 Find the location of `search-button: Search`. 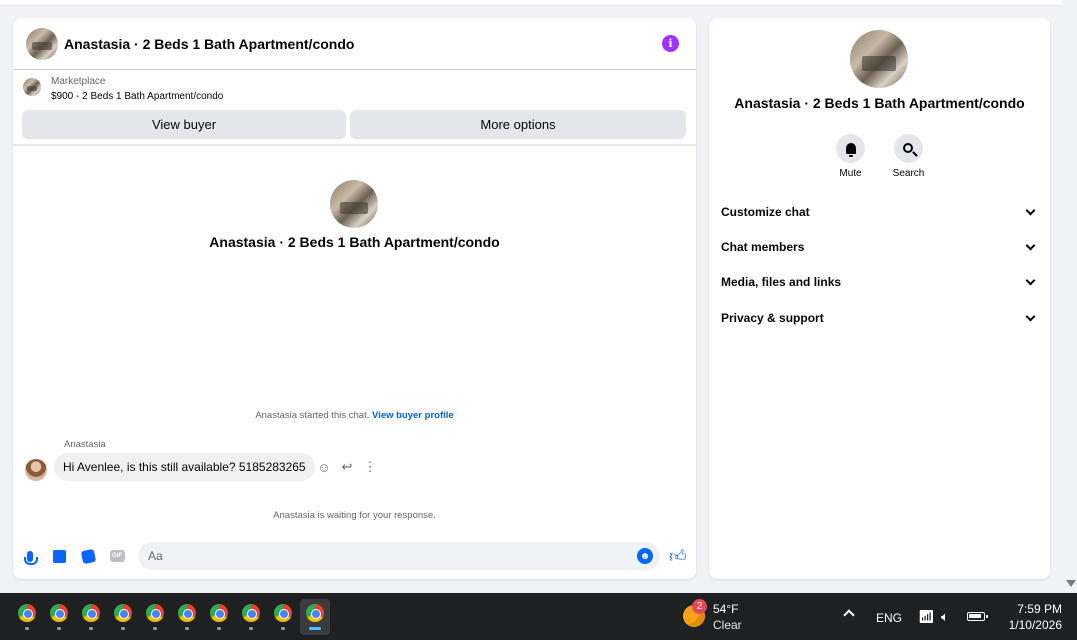

search-button: Search is located at coordinates (909, 156).